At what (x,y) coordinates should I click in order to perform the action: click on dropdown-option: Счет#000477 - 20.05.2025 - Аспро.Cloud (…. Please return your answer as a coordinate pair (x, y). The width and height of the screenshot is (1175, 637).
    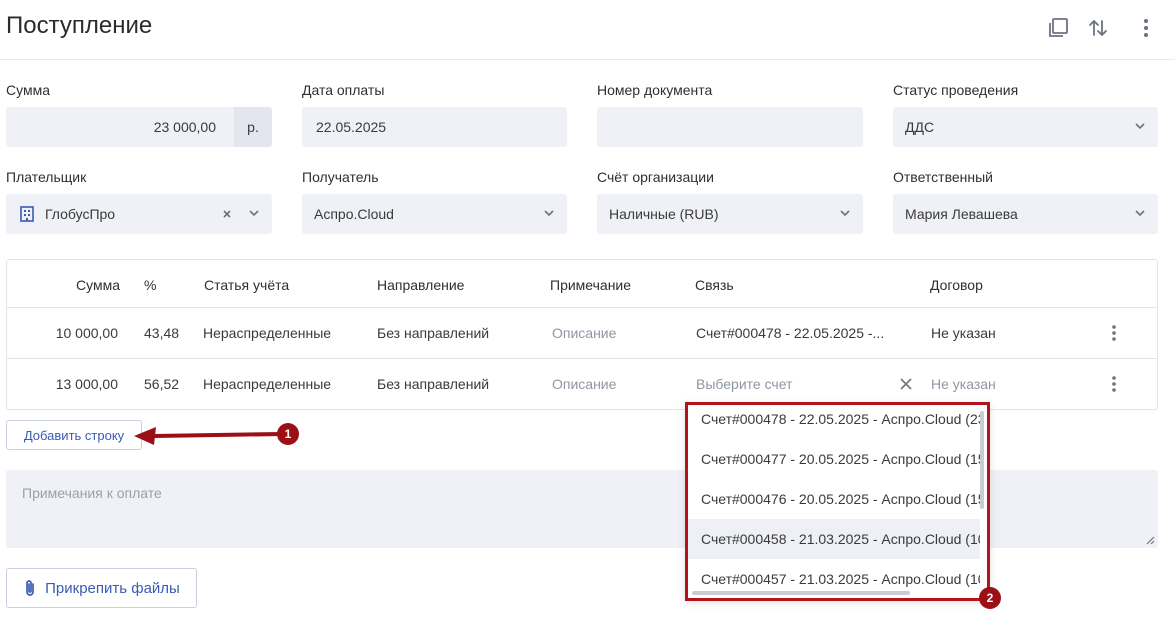
    Looking at the image, I should click on (834, 459).